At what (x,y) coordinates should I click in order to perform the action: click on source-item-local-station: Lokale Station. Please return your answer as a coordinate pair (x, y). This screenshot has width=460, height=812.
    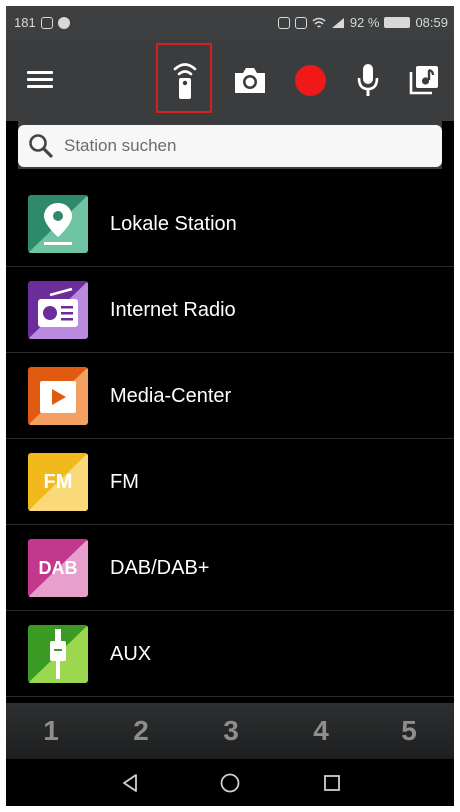
    Looking at the image, I should click on (230, 224).